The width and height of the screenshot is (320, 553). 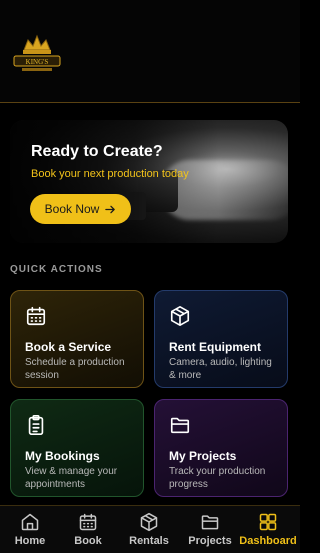 I want to click on card-title: Book a Service, so click(x=68, y=347).